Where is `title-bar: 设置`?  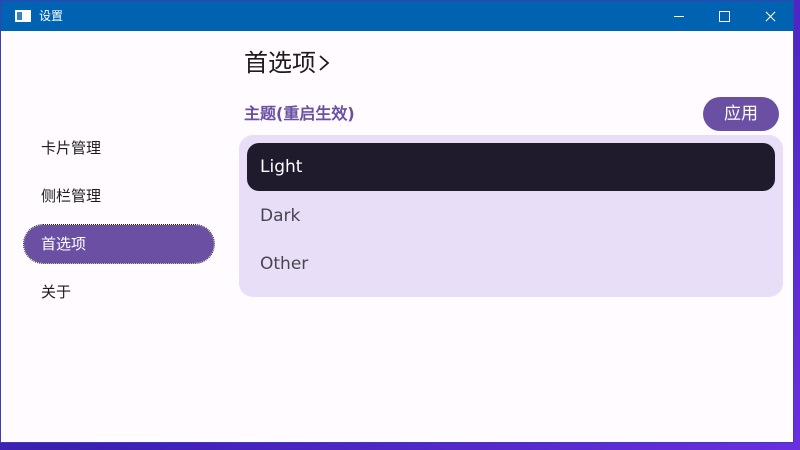
title-bar: 设置 is located at coordinates (397, 16).